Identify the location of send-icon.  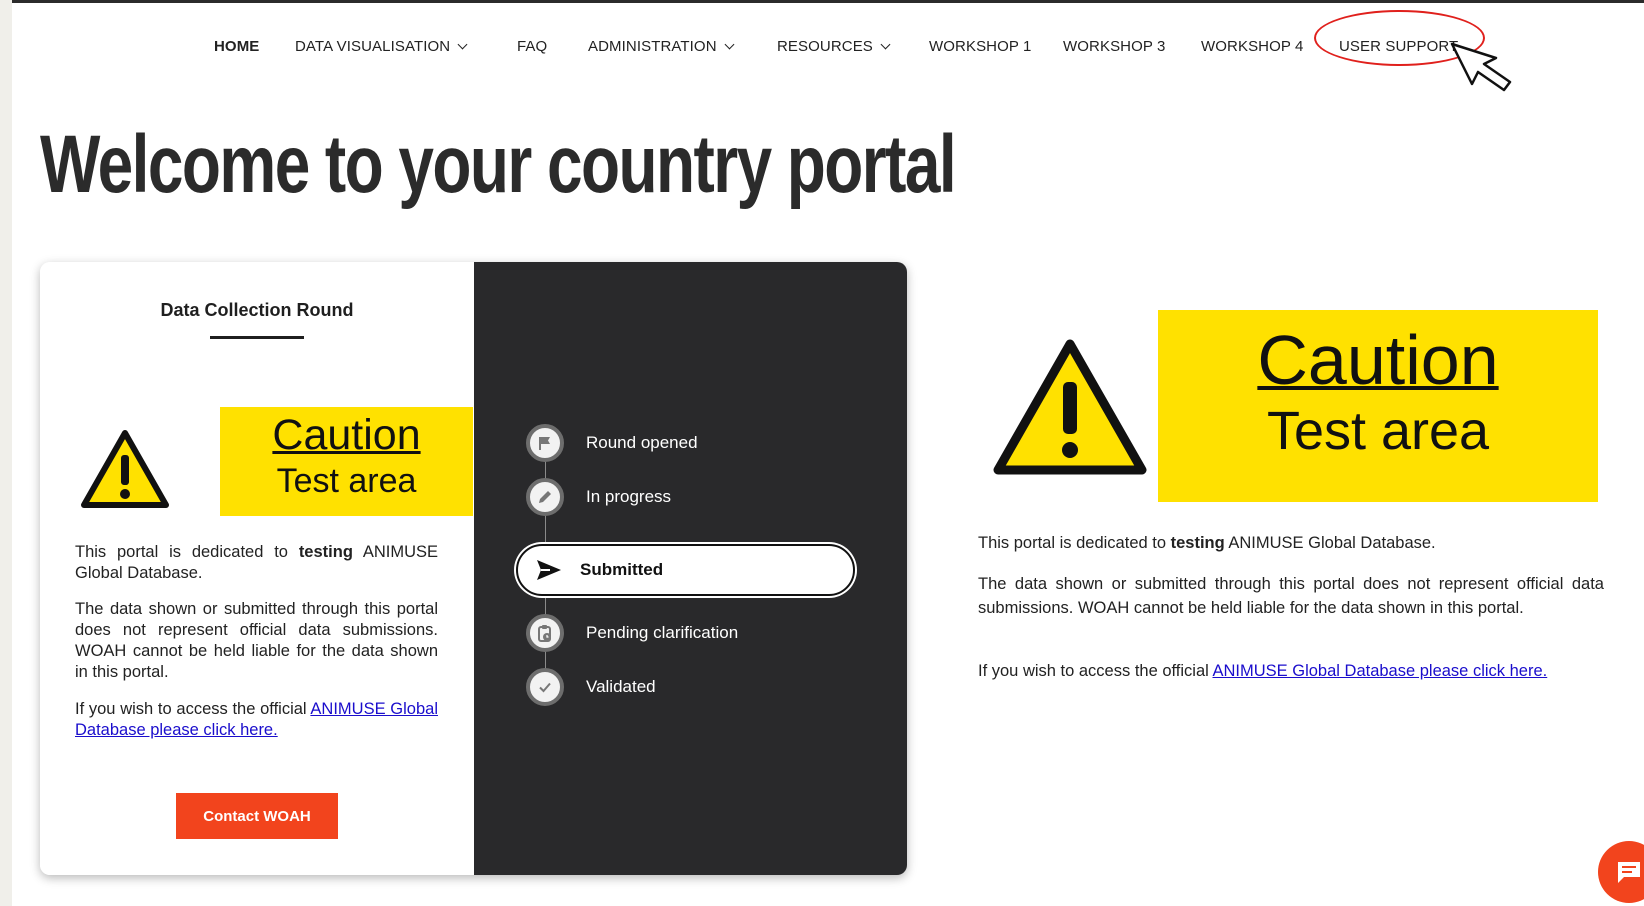
(549, 570).